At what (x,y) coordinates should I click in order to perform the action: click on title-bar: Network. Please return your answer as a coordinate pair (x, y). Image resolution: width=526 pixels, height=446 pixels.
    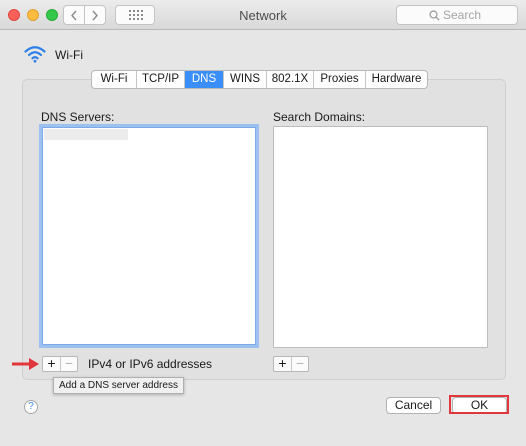
    Looking at the image, I should click on (263, 15).